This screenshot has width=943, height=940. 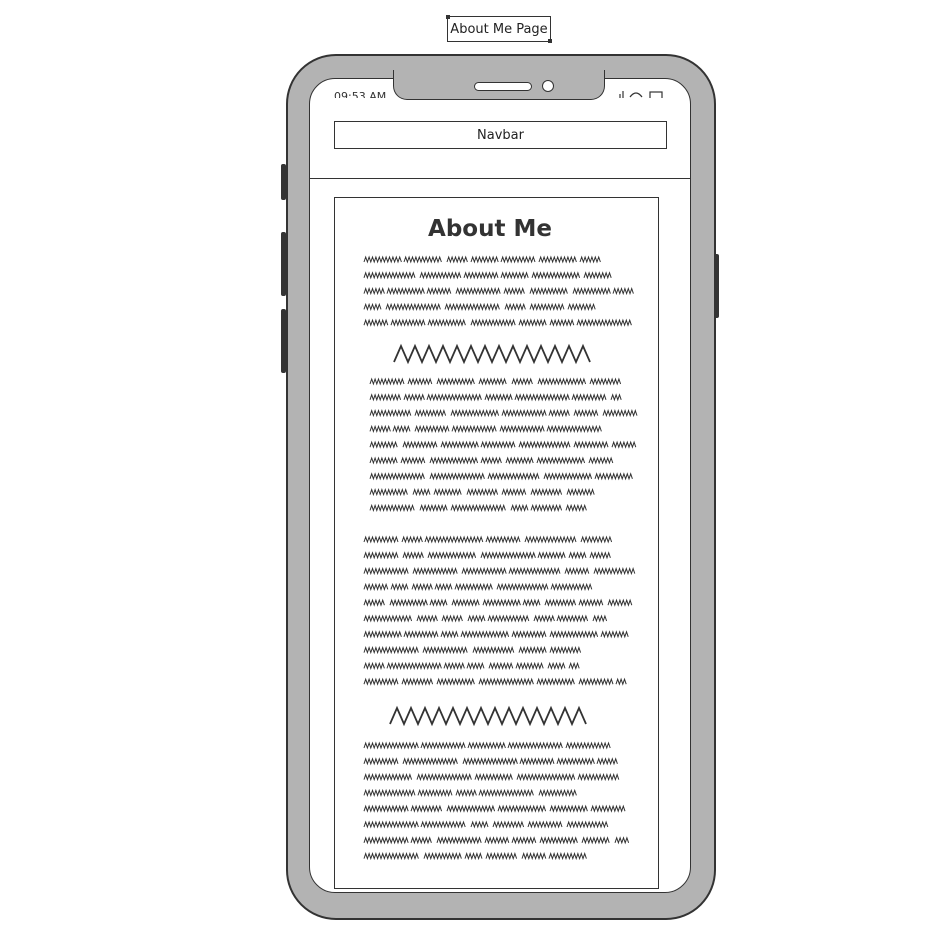 What do you see at coordinates (360, 94) in the screenshot?
I see `status-time: 09:53 AM` at bounding box center [360, 94].